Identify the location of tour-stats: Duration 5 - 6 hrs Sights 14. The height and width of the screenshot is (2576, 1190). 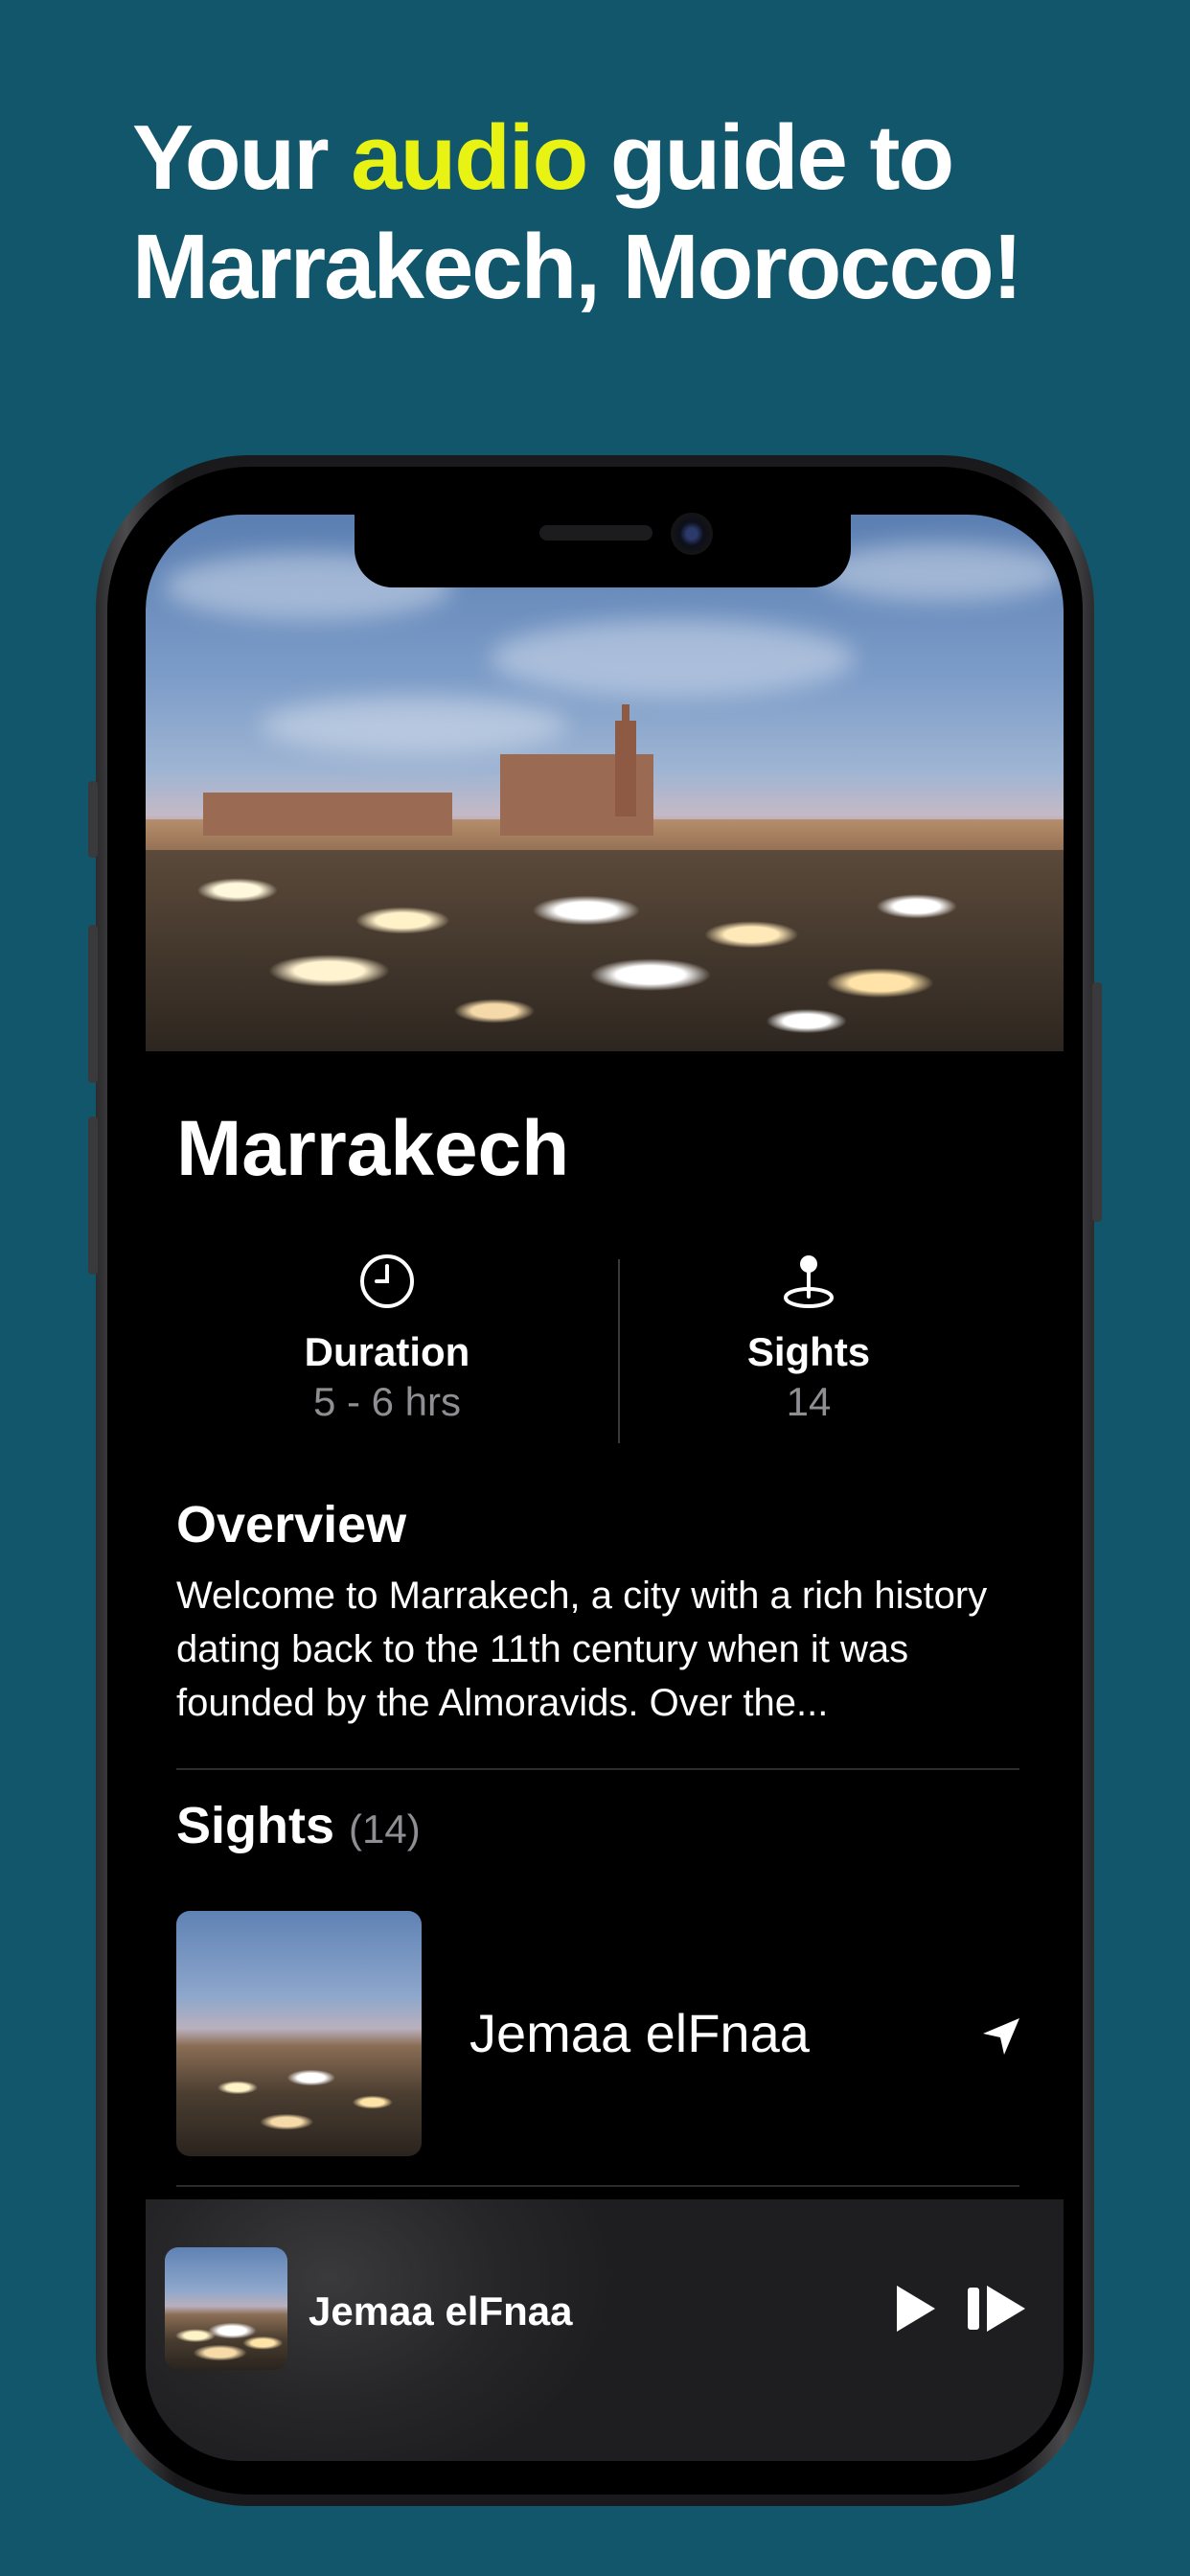
(598, 1346).